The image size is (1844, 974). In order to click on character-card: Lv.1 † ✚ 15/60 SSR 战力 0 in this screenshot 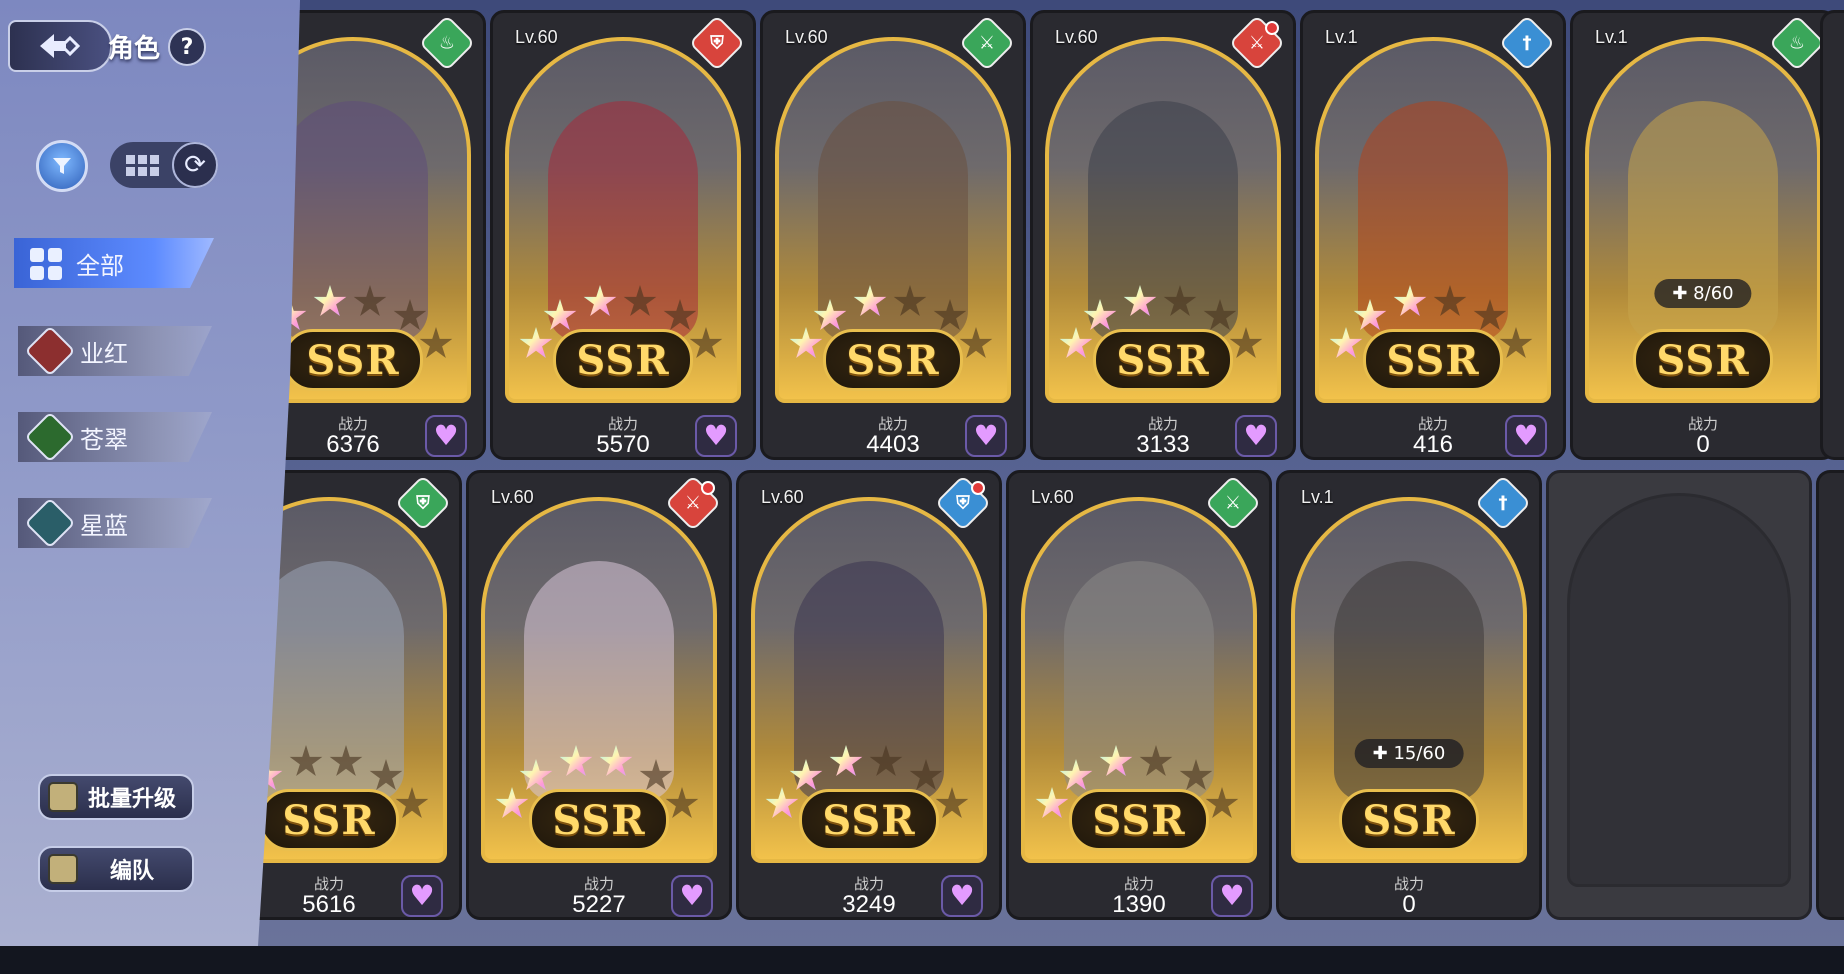, I will do `click(1409, 695)`.